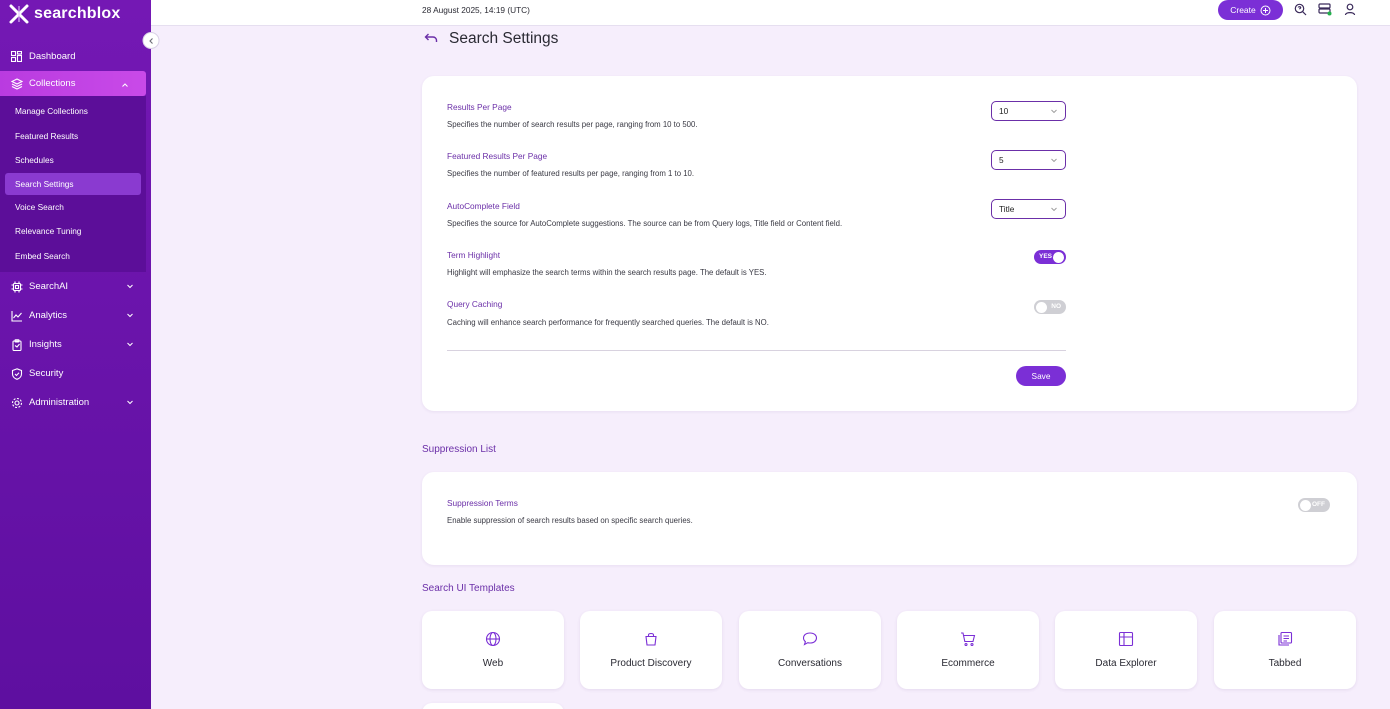  Describe the element at coordinates (1046, 256) in the screenshot. I see `toggle-label: YES` at that location.